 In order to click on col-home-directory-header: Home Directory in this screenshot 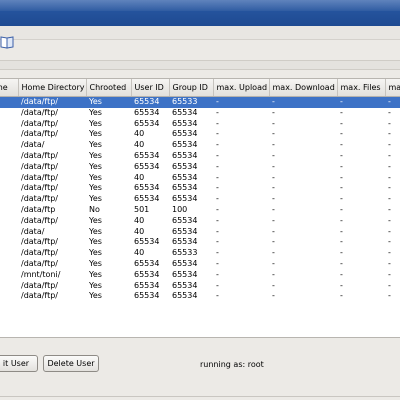, I will do `click(52, 88)`.